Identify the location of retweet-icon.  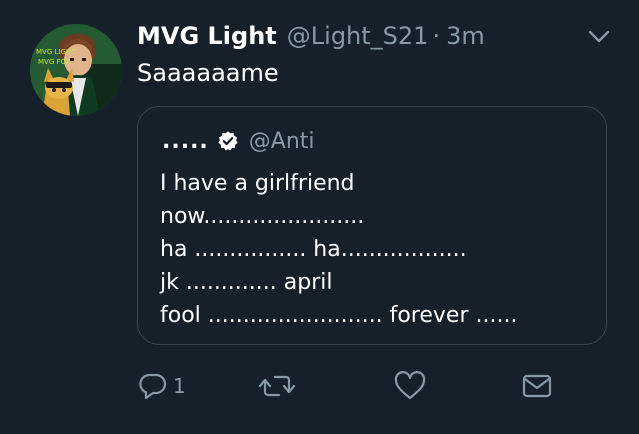
(277, 386).